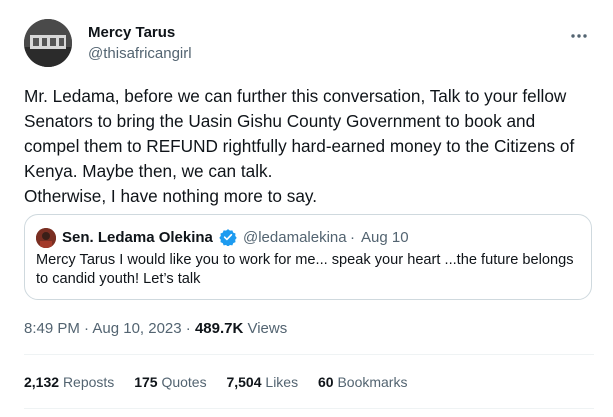 The width and height of the screenshot is (613, 417). I want to click on more-options-button, so click(579, 36).